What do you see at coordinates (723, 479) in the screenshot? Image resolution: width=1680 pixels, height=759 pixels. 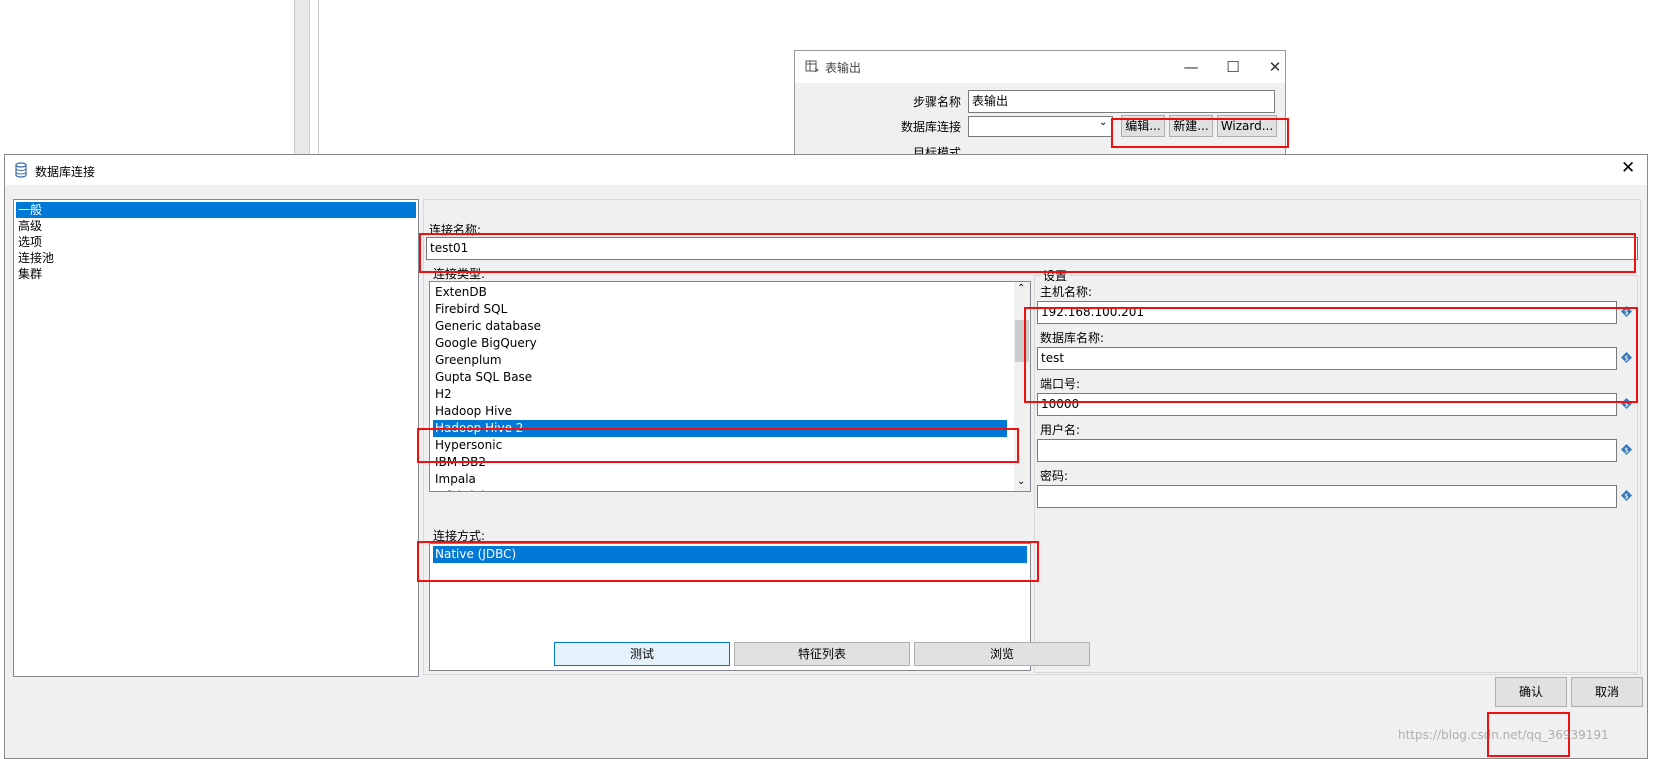 I see `list-item: Impala` at bounding box center [723, 479].